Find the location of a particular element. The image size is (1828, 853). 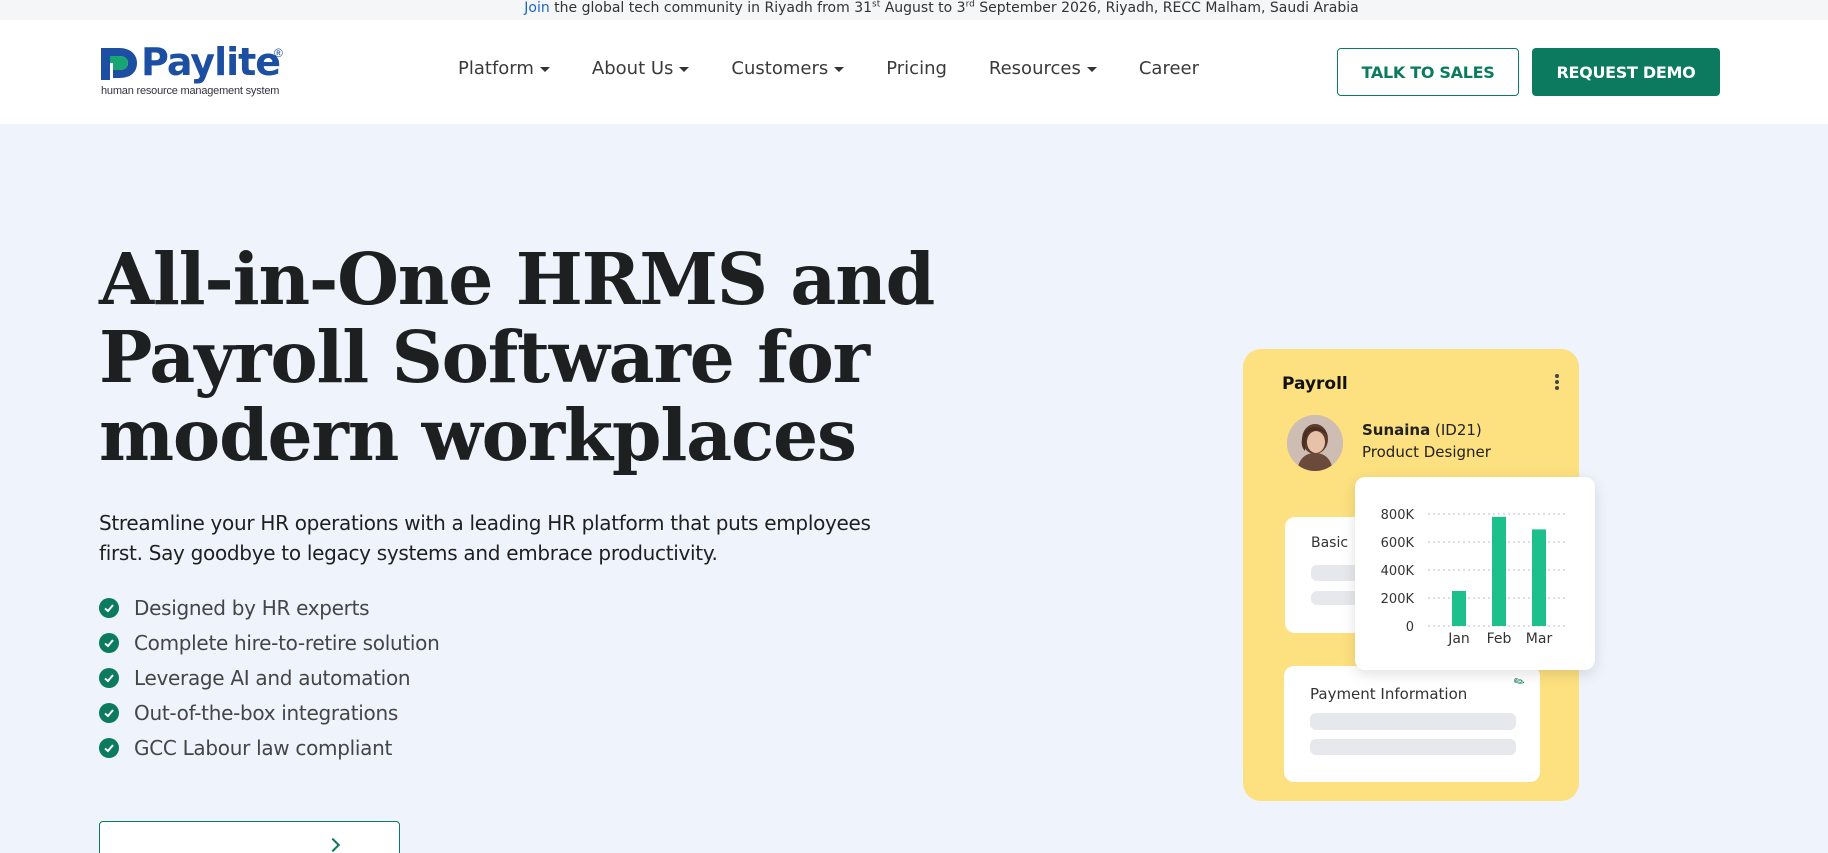

chart-y-tick-label: 200K is located at coordinates (1398, 599).